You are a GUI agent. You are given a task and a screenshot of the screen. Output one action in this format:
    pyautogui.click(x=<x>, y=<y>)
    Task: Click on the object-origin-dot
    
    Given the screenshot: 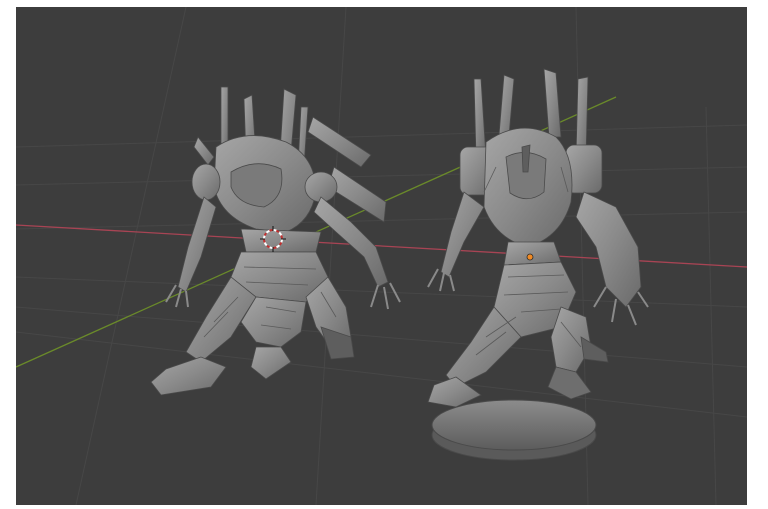 What is the action you would take?
    pyautogui.click(x=530, y=257)
    